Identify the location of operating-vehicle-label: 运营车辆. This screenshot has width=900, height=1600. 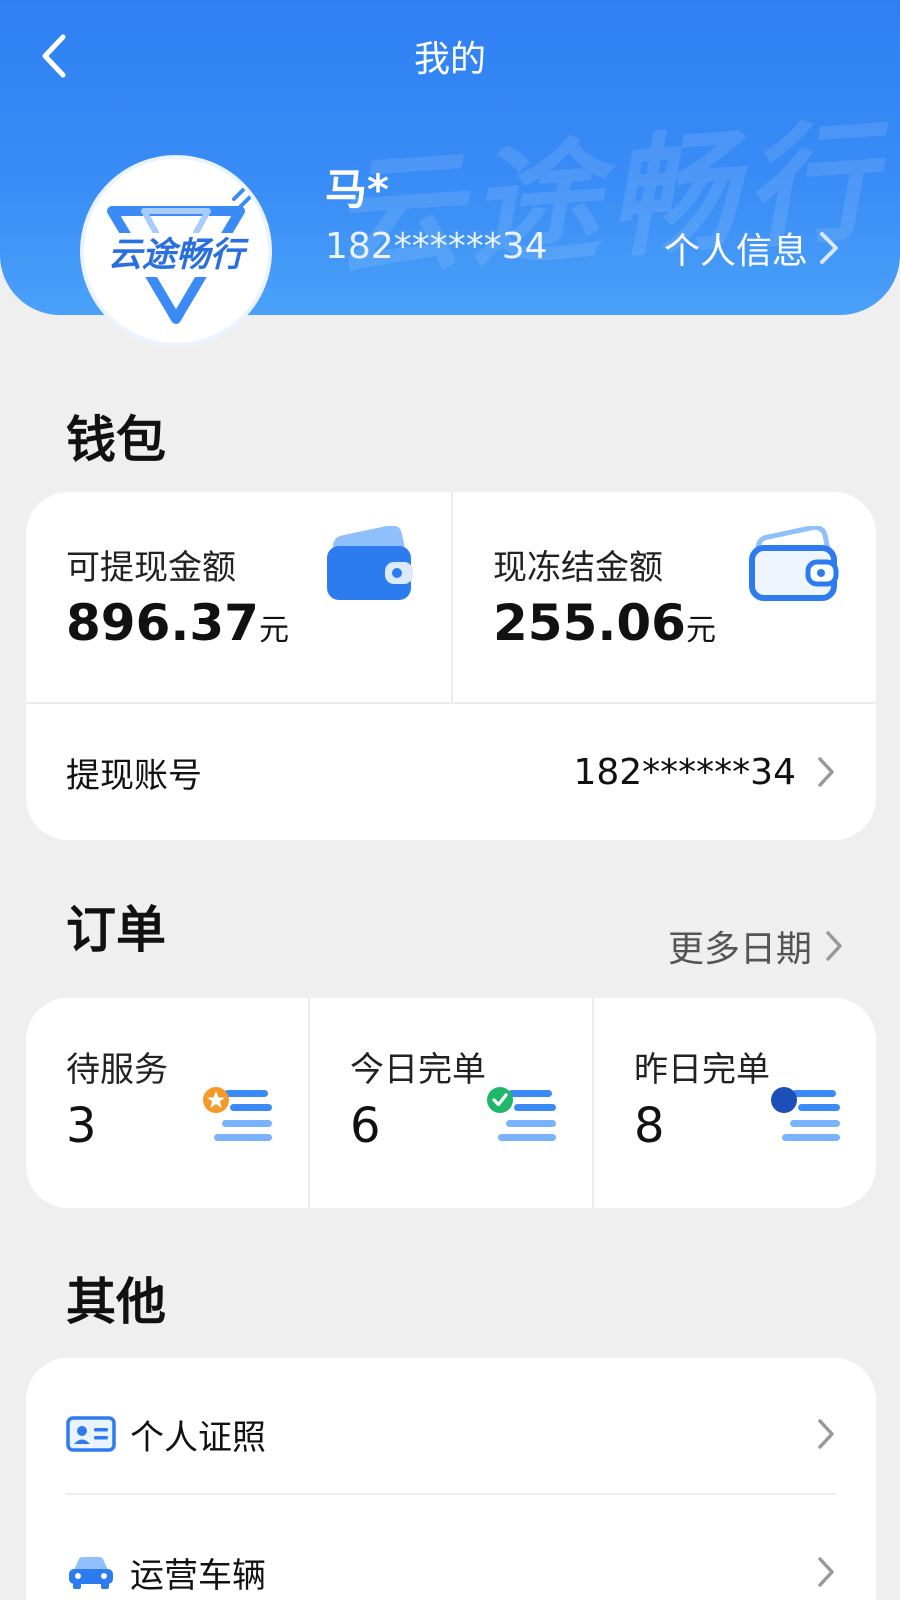
(198, 1575).